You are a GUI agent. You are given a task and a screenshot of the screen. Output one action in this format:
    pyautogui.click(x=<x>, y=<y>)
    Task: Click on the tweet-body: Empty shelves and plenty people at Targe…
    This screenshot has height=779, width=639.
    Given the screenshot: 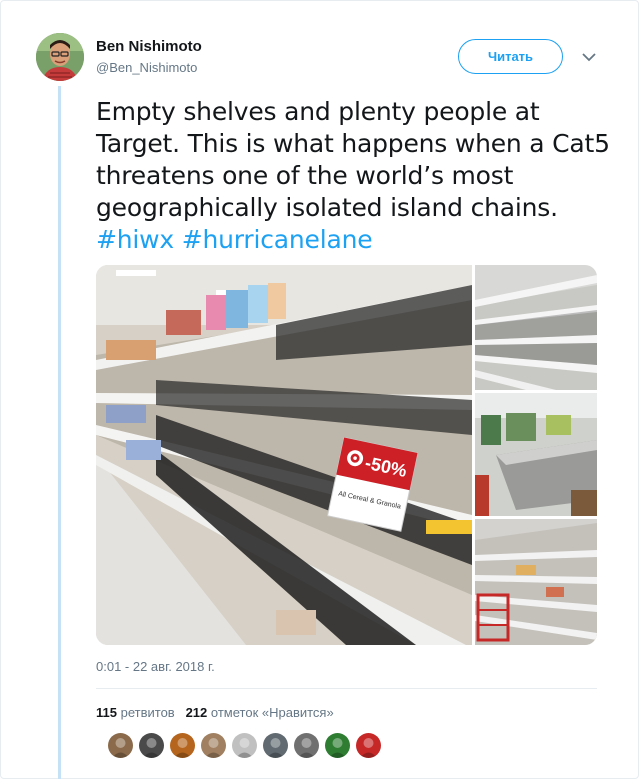 What is the action you would take?
    pyautogui.click(x=353, y=159)
    